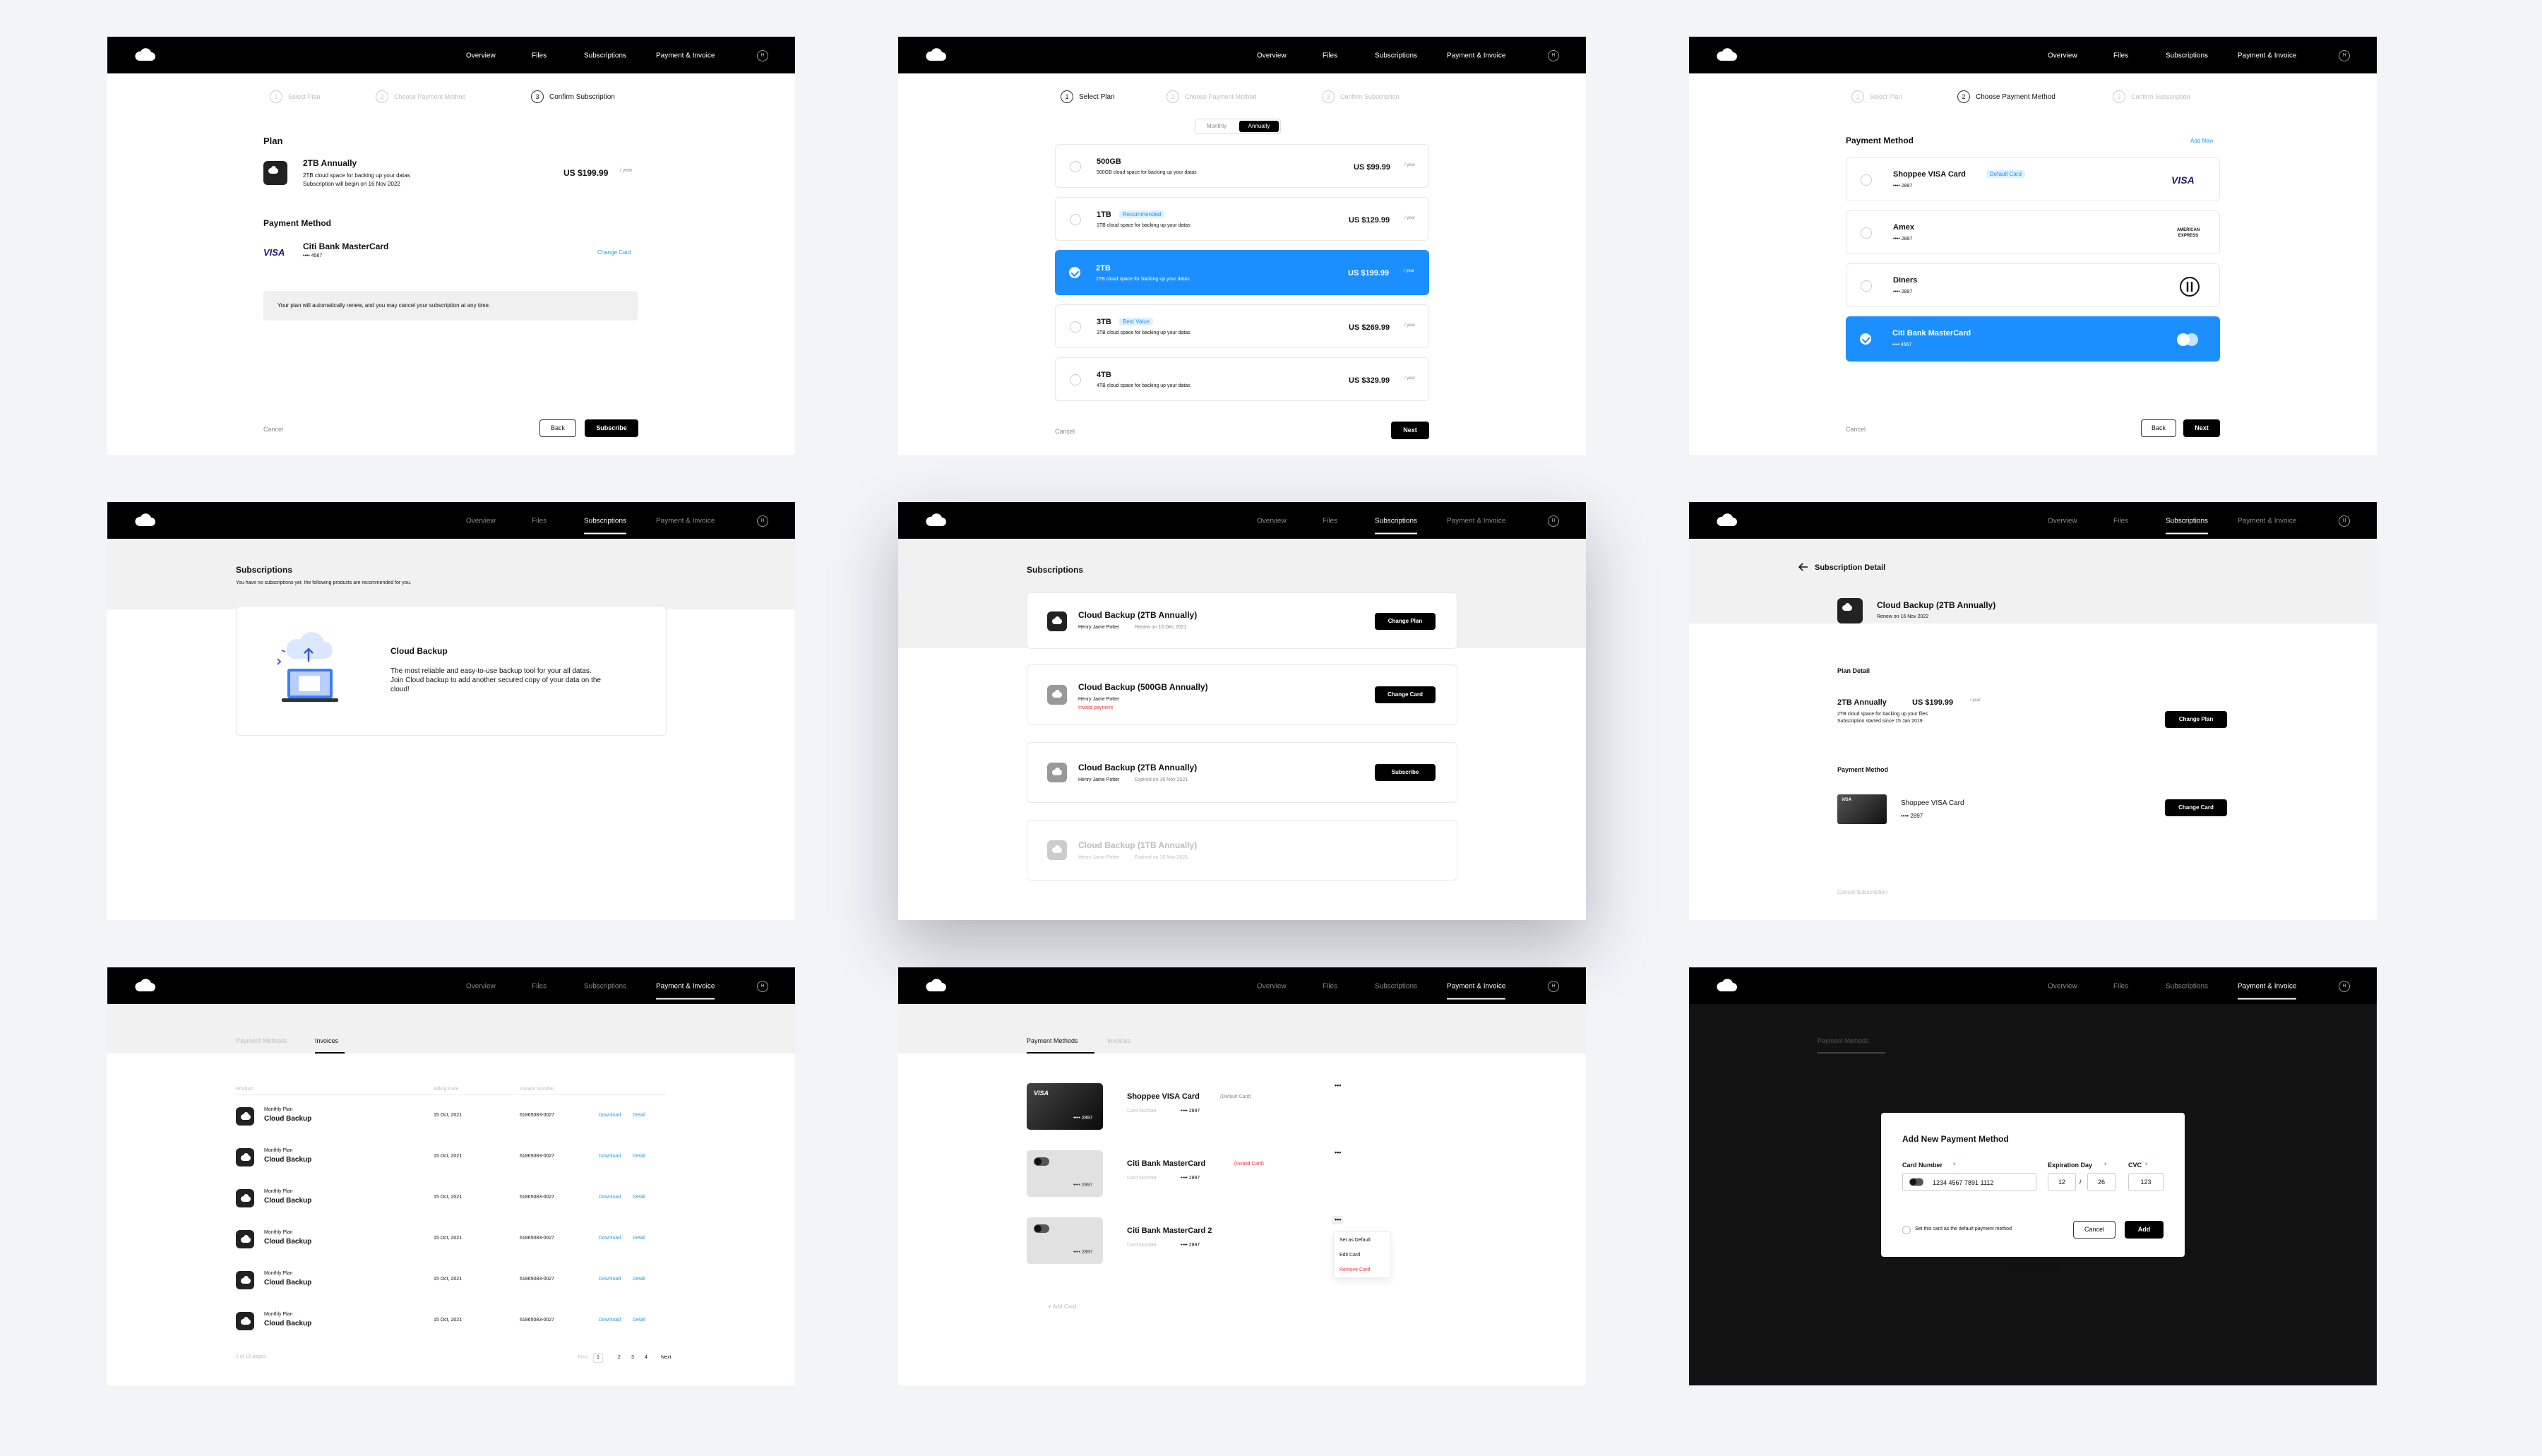 This screenshot has height=1456, width=2542. Describe the element at coordinates (2146, 1182) in the screenshot. I see `cvc-input: 123` at that location.